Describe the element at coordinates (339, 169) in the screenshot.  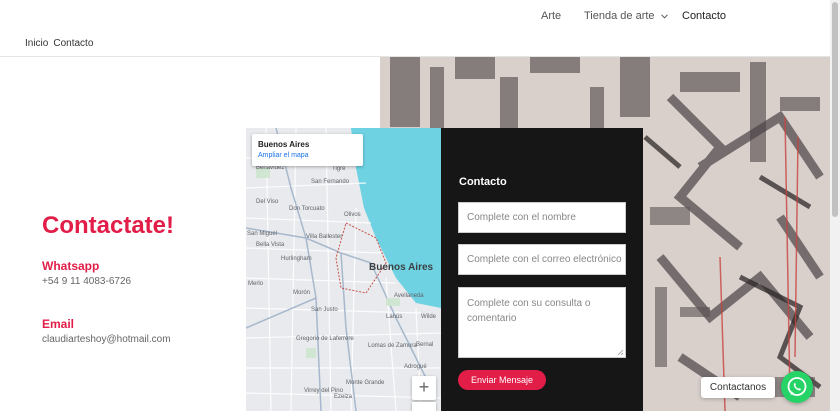
I see `map-label: Tigre` at that location.